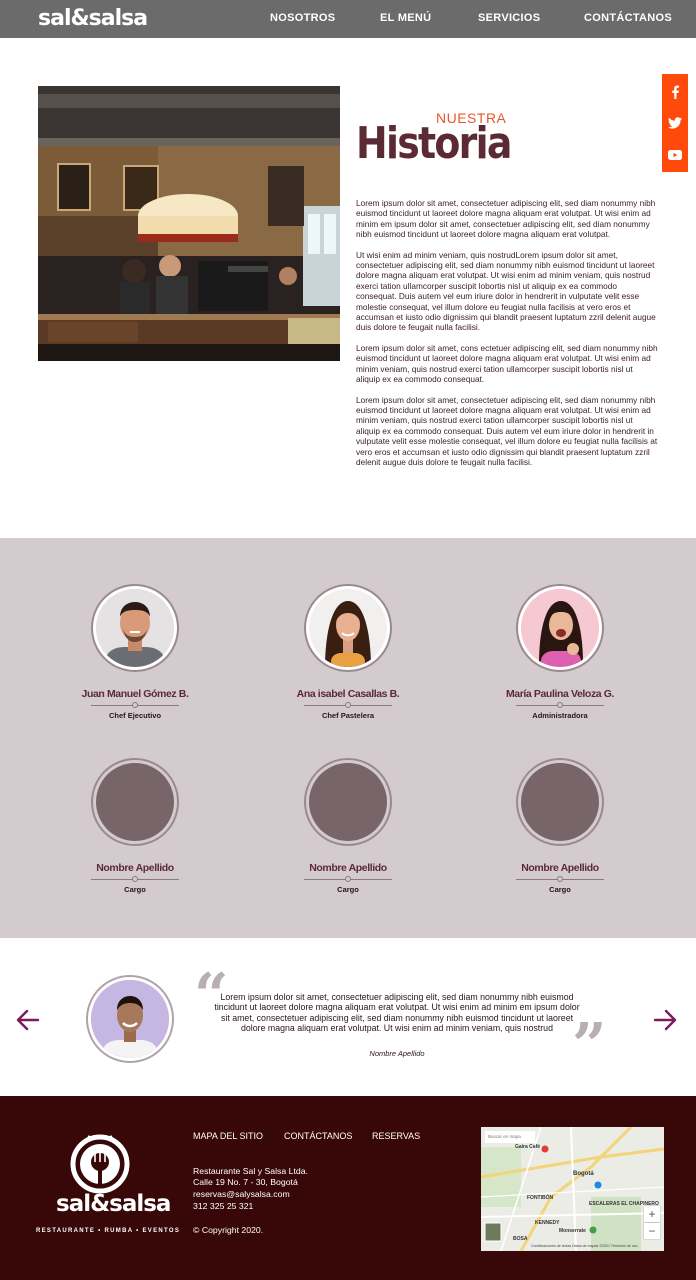 The height and width of the screenshot is (1280, 696). What do you see at coordinates (28, 1020) in the screenshot?
I see `prev-arrow-icon` at bounding box center [28, 1020].